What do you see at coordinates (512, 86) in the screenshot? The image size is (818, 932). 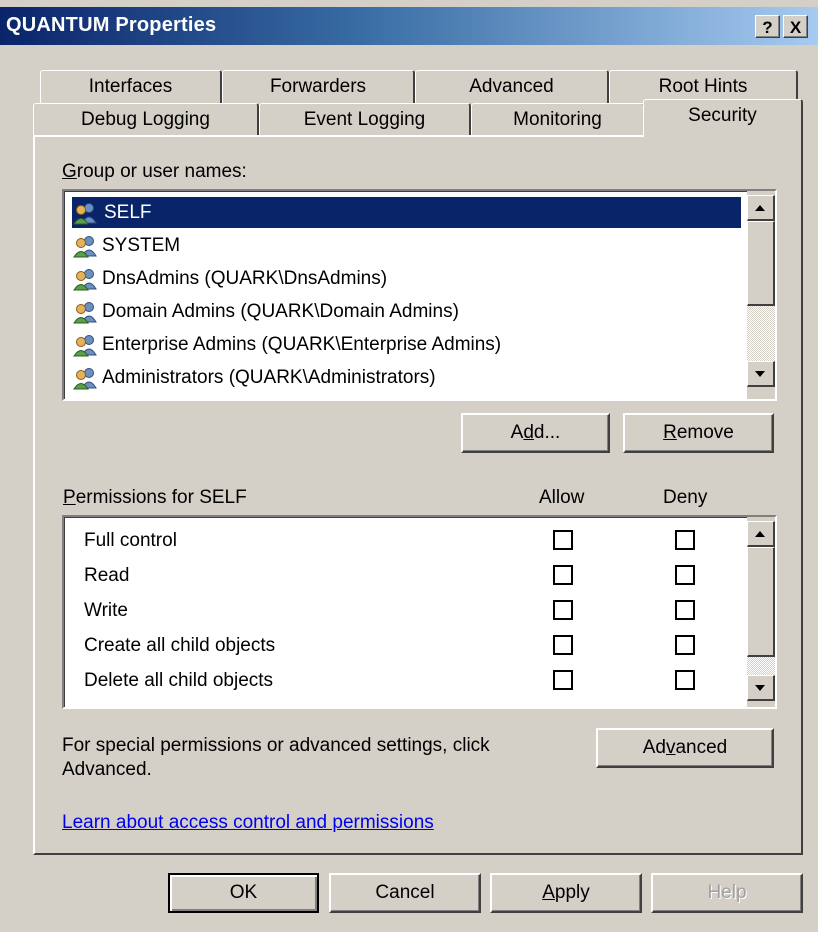 I see `tab-advanced: Advanced` at bounding box center [512, 86].